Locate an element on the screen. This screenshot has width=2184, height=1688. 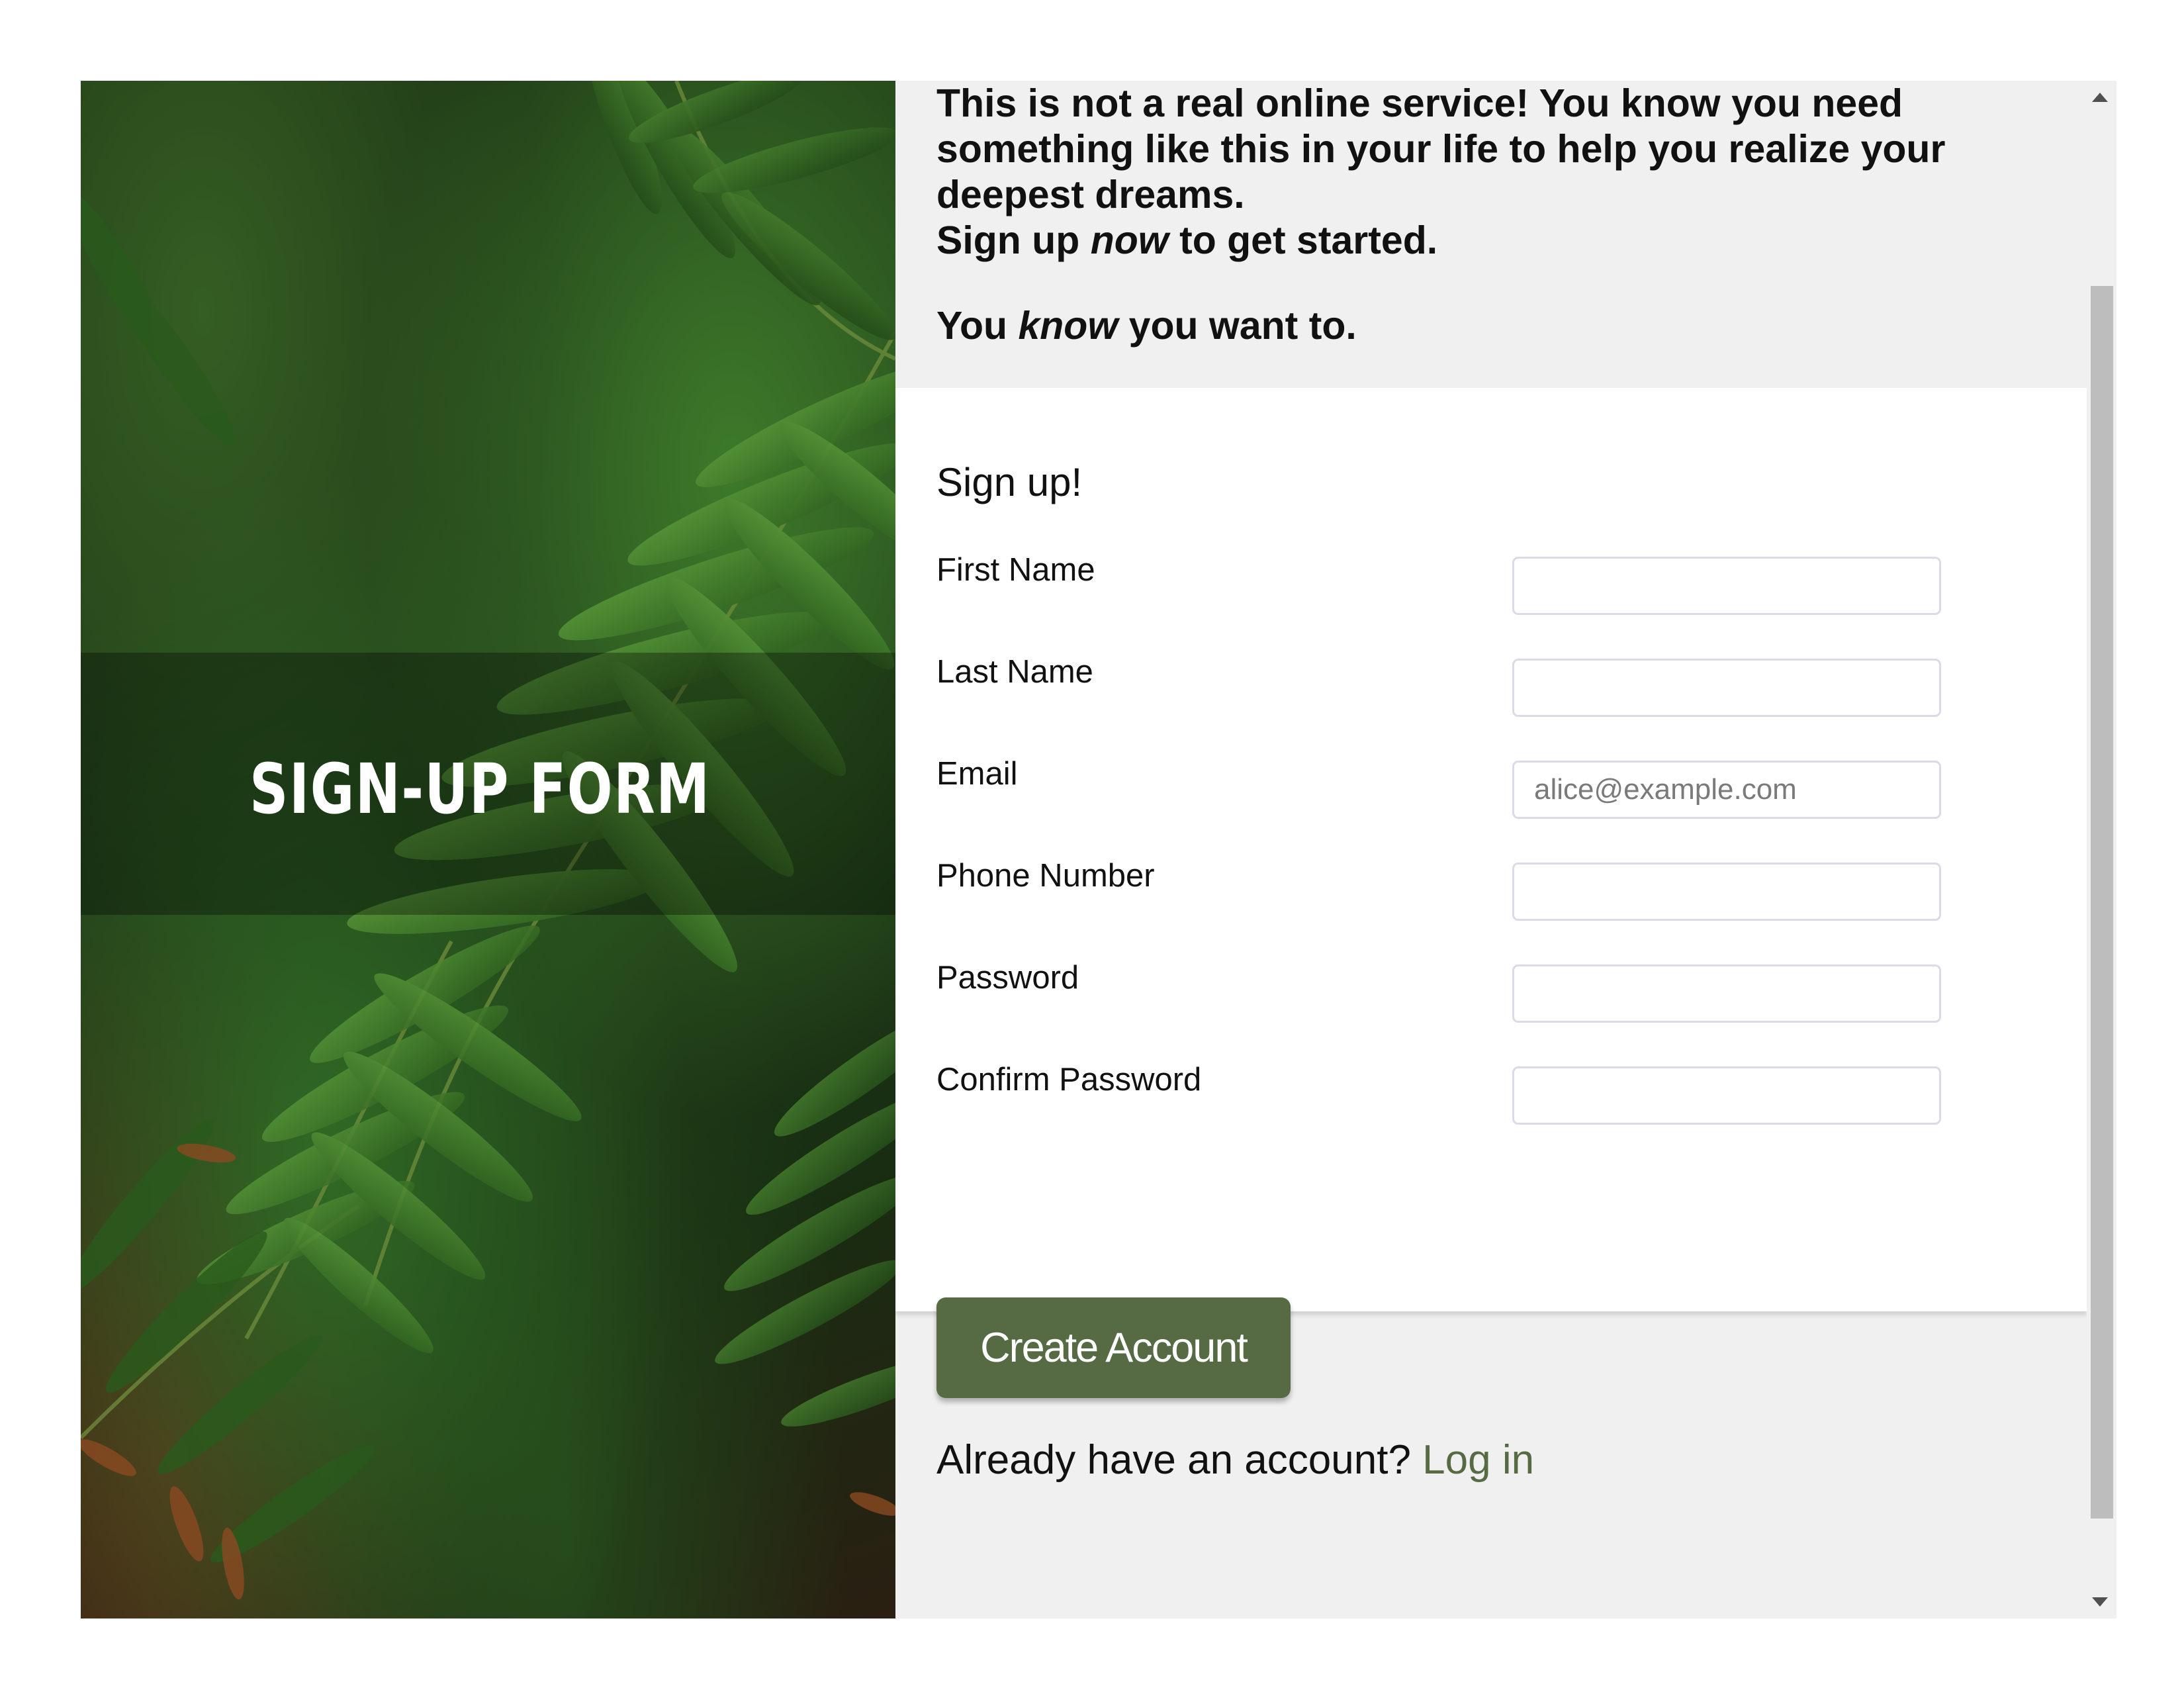
last-name-row: Last Name is located at coordinates (1439, 686).